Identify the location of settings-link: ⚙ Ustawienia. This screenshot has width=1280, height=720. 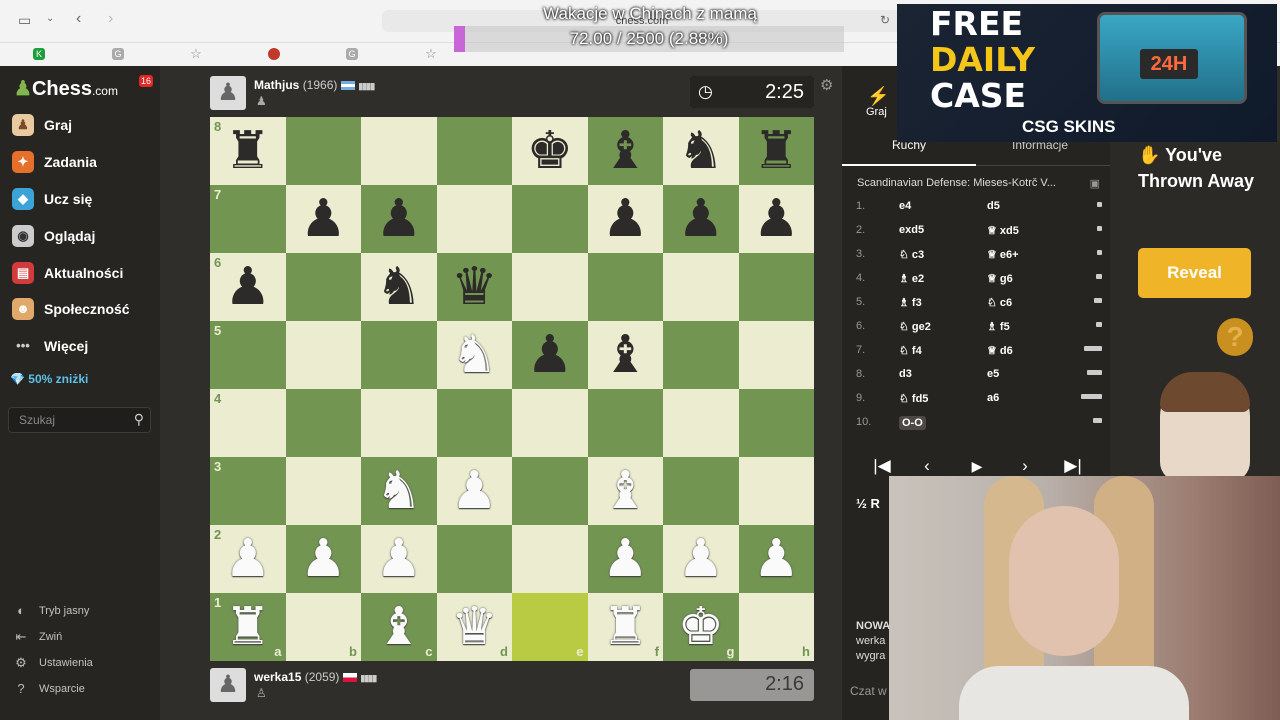
(52, 663).